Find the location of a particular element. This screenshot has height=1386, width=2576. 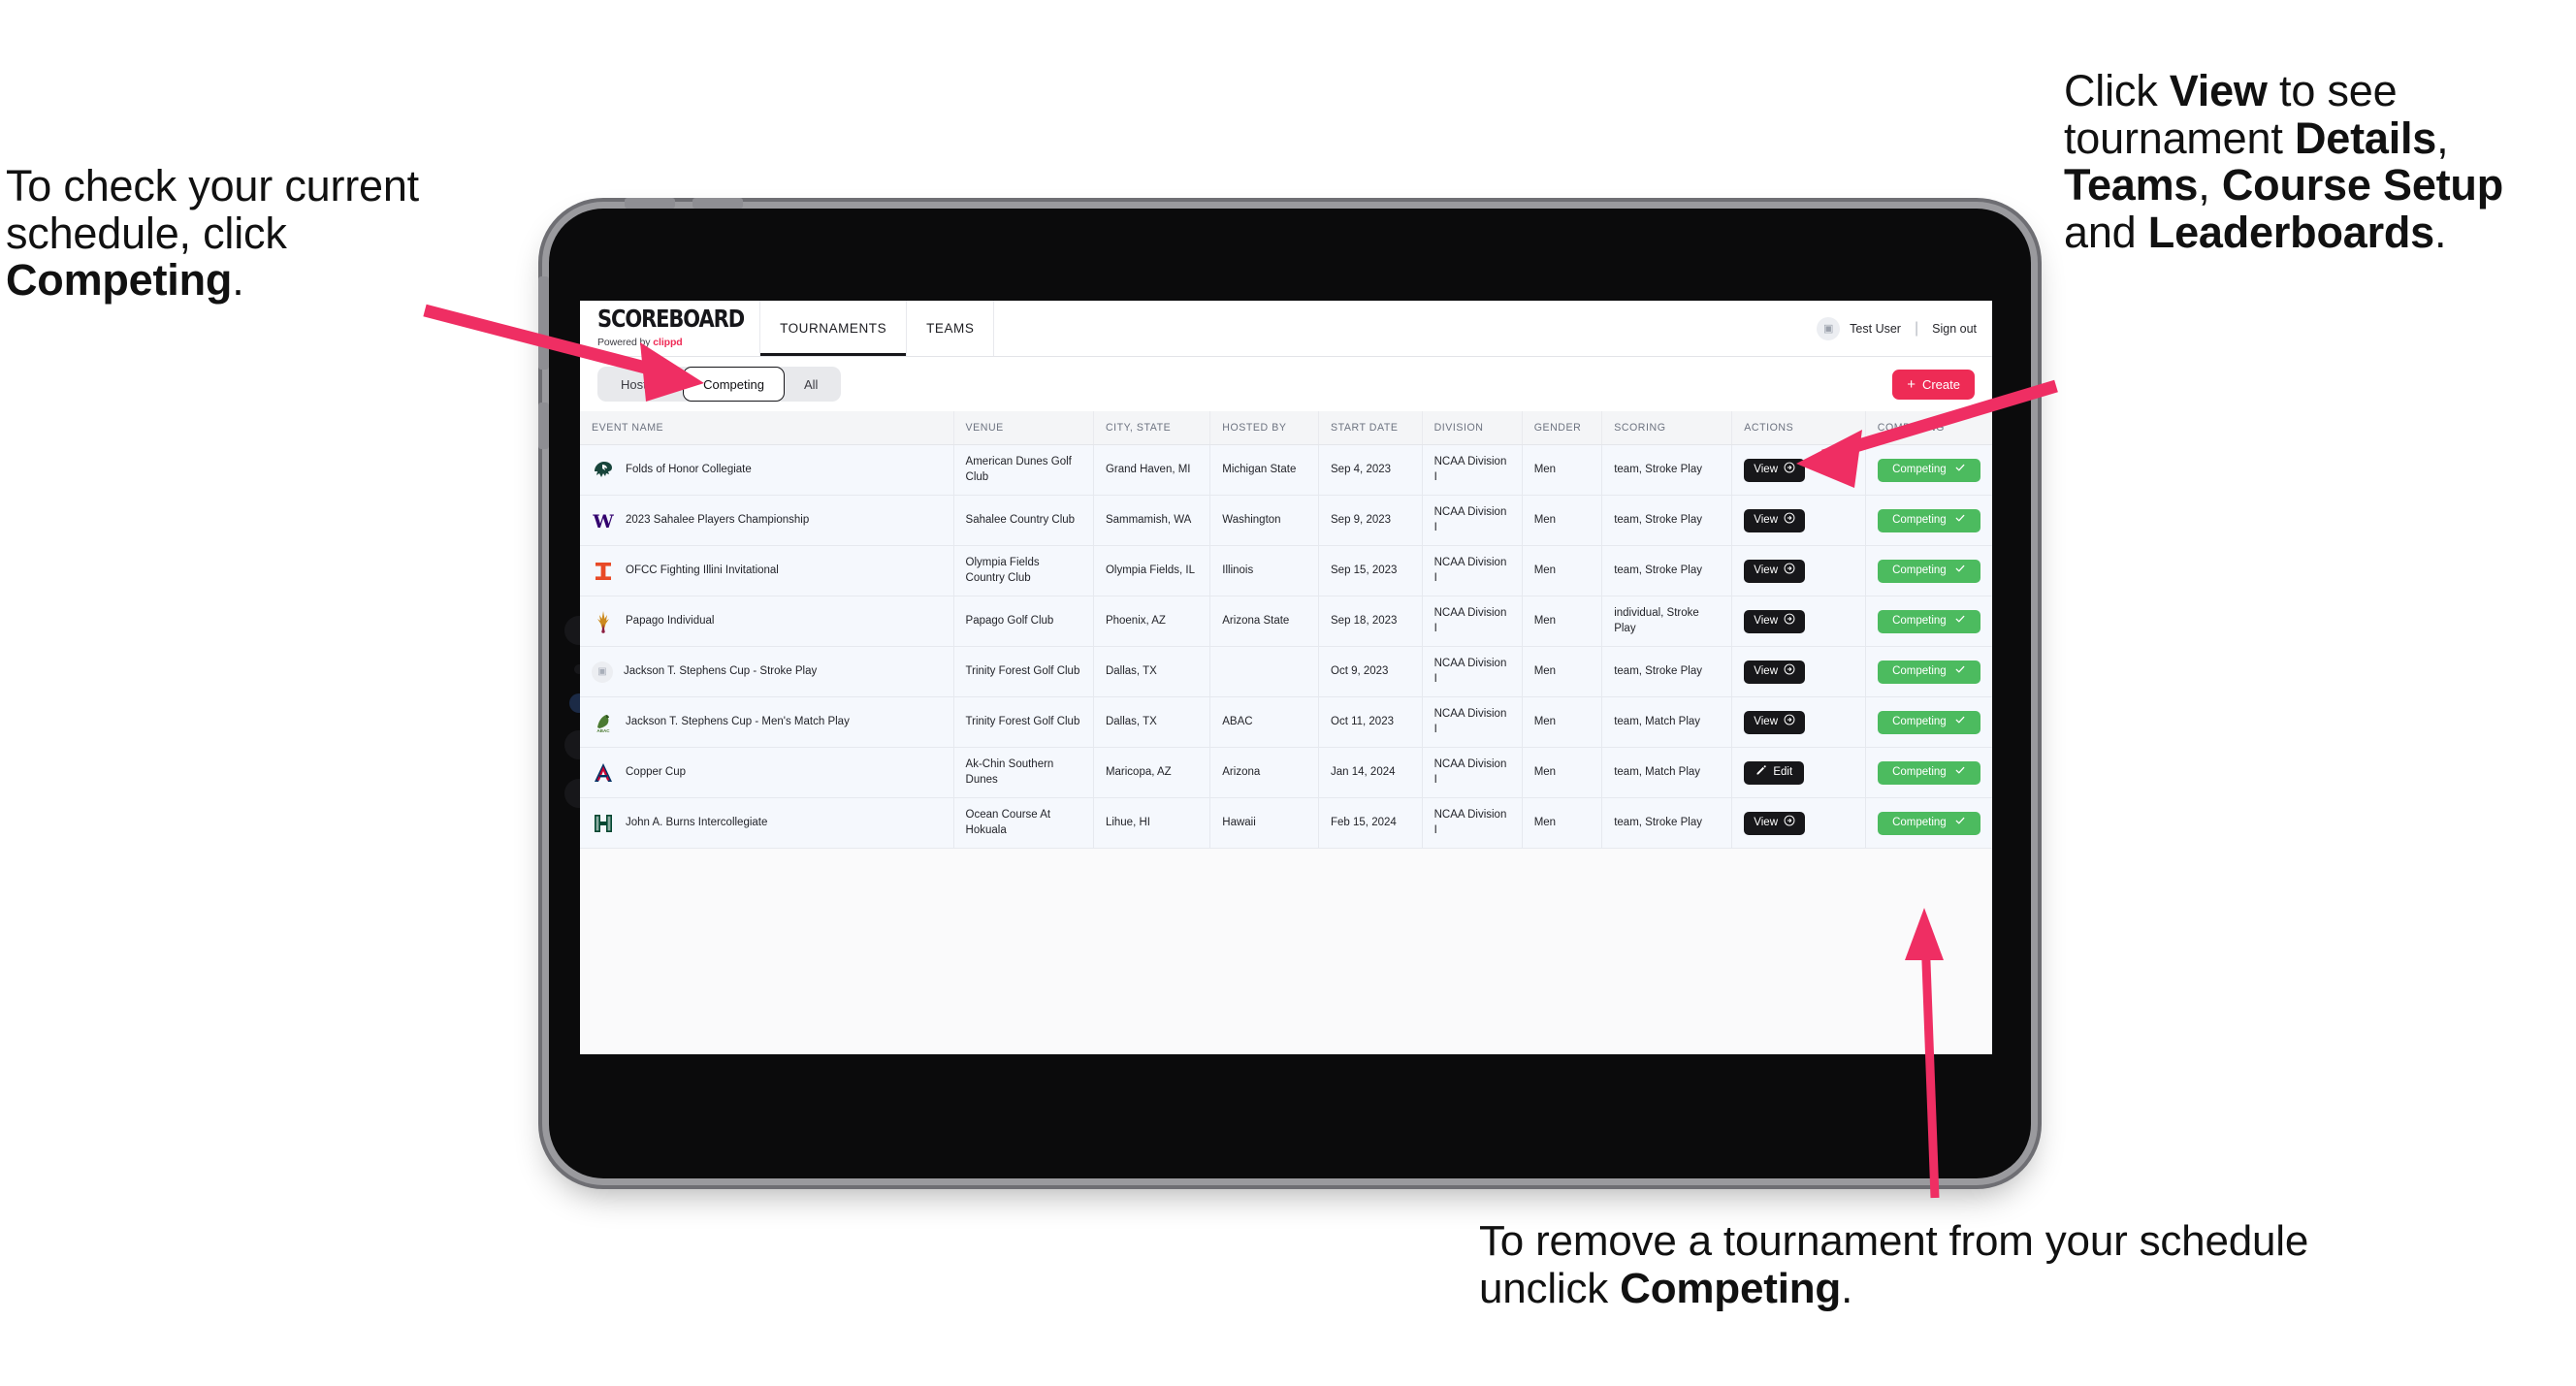

event-name-label: Copper Cup is located at coordinates (656, 771).